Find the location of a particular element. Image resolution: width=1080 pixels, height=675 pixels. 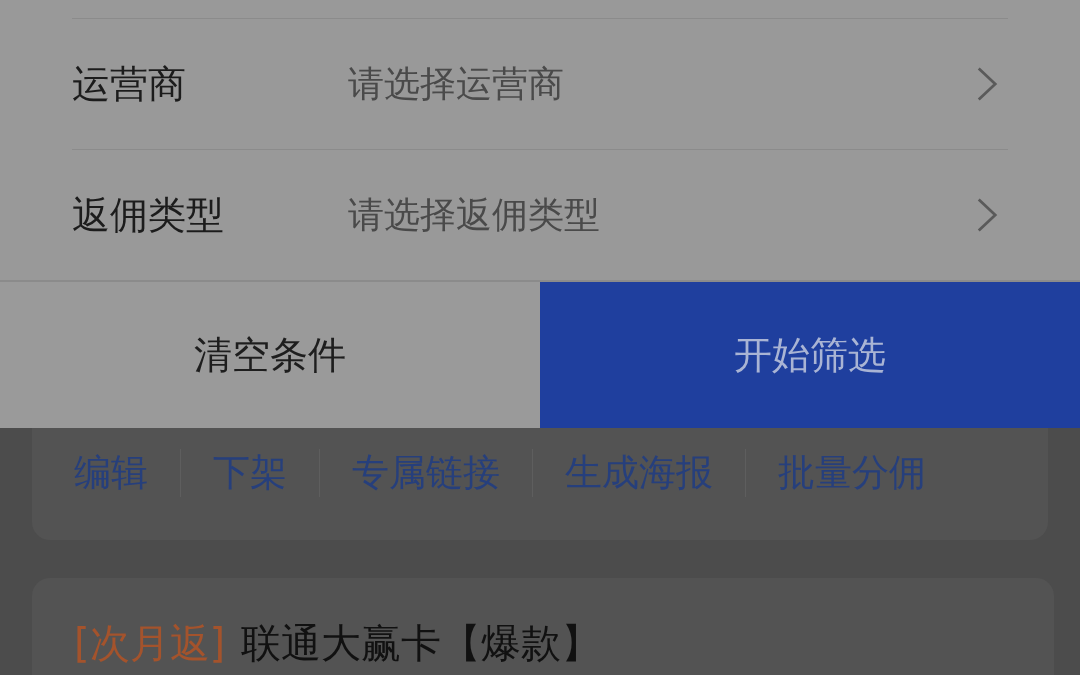

select-field: 请选择运营商 is located at coordinates (662, 84).